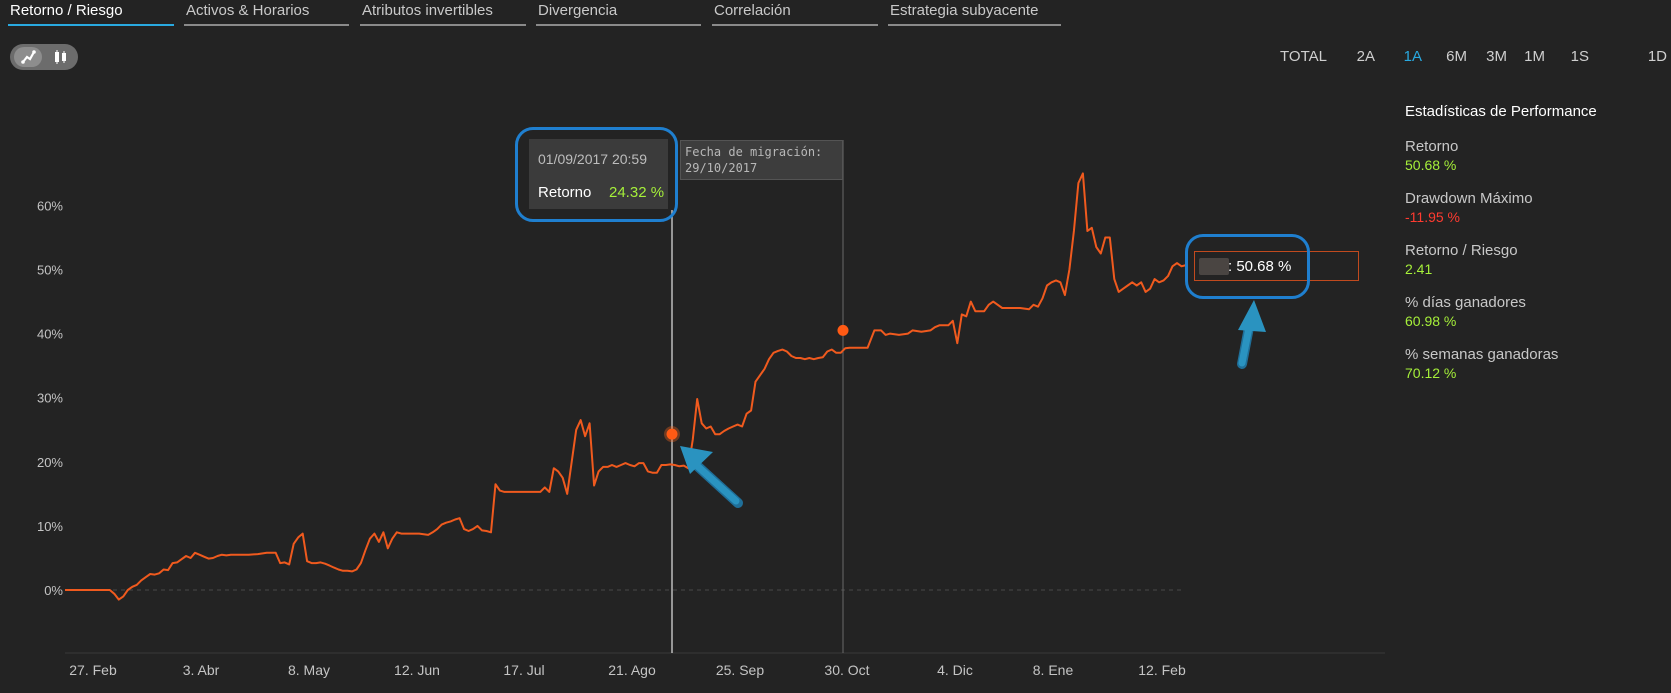  I want to click on stat-item: % semanas ganadoras 70.12 %, so click(1535, 364).